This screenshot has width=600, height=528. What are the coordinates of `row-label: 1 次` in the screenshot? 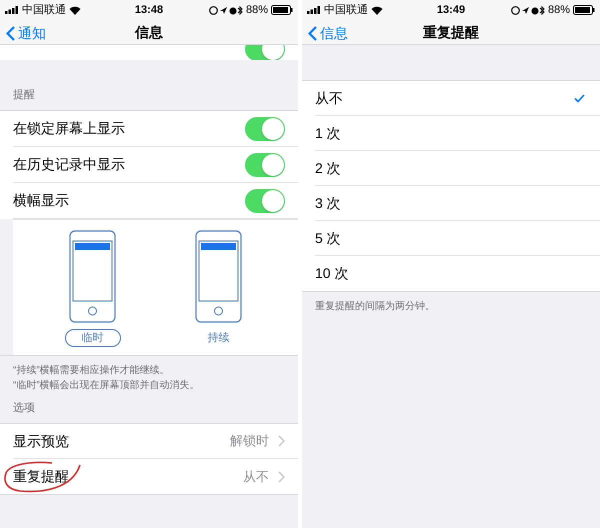 It's located at (328, 133).